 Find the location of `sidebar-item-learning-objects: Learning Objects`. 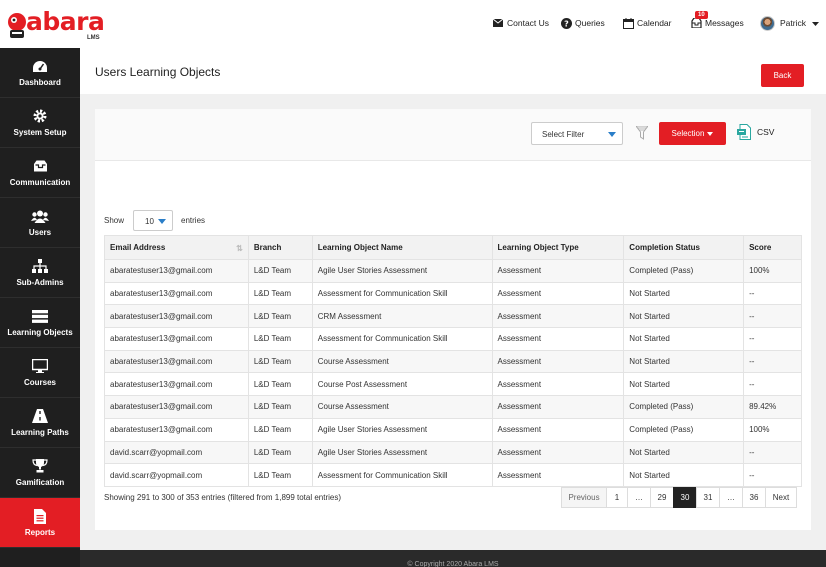

sidebar-item-learning-objects: Learning Objects is located at coordinates (40, 323).